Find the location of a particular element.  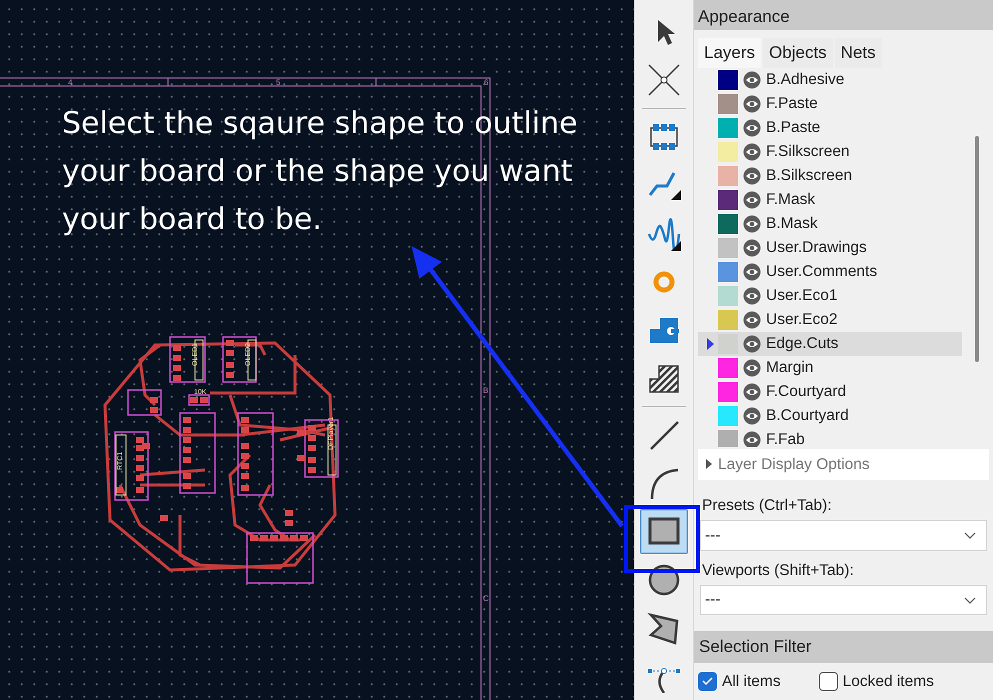

layer-name: User.Drawings is located at coordinates (816, 248).